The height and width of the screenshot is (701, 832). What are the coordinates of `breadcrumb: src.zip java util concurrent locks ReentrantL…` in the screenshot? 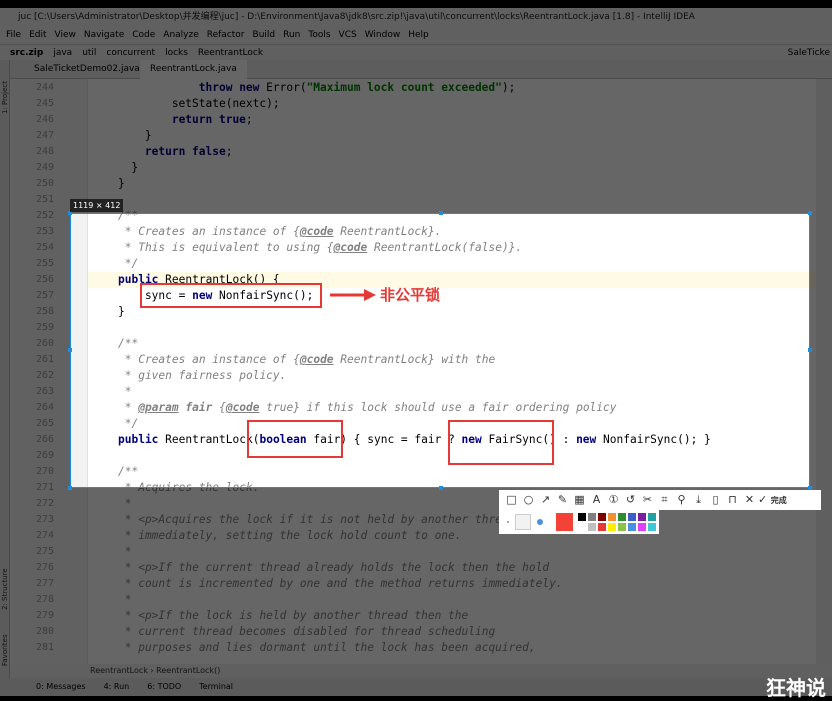 It's located at (416, 52).